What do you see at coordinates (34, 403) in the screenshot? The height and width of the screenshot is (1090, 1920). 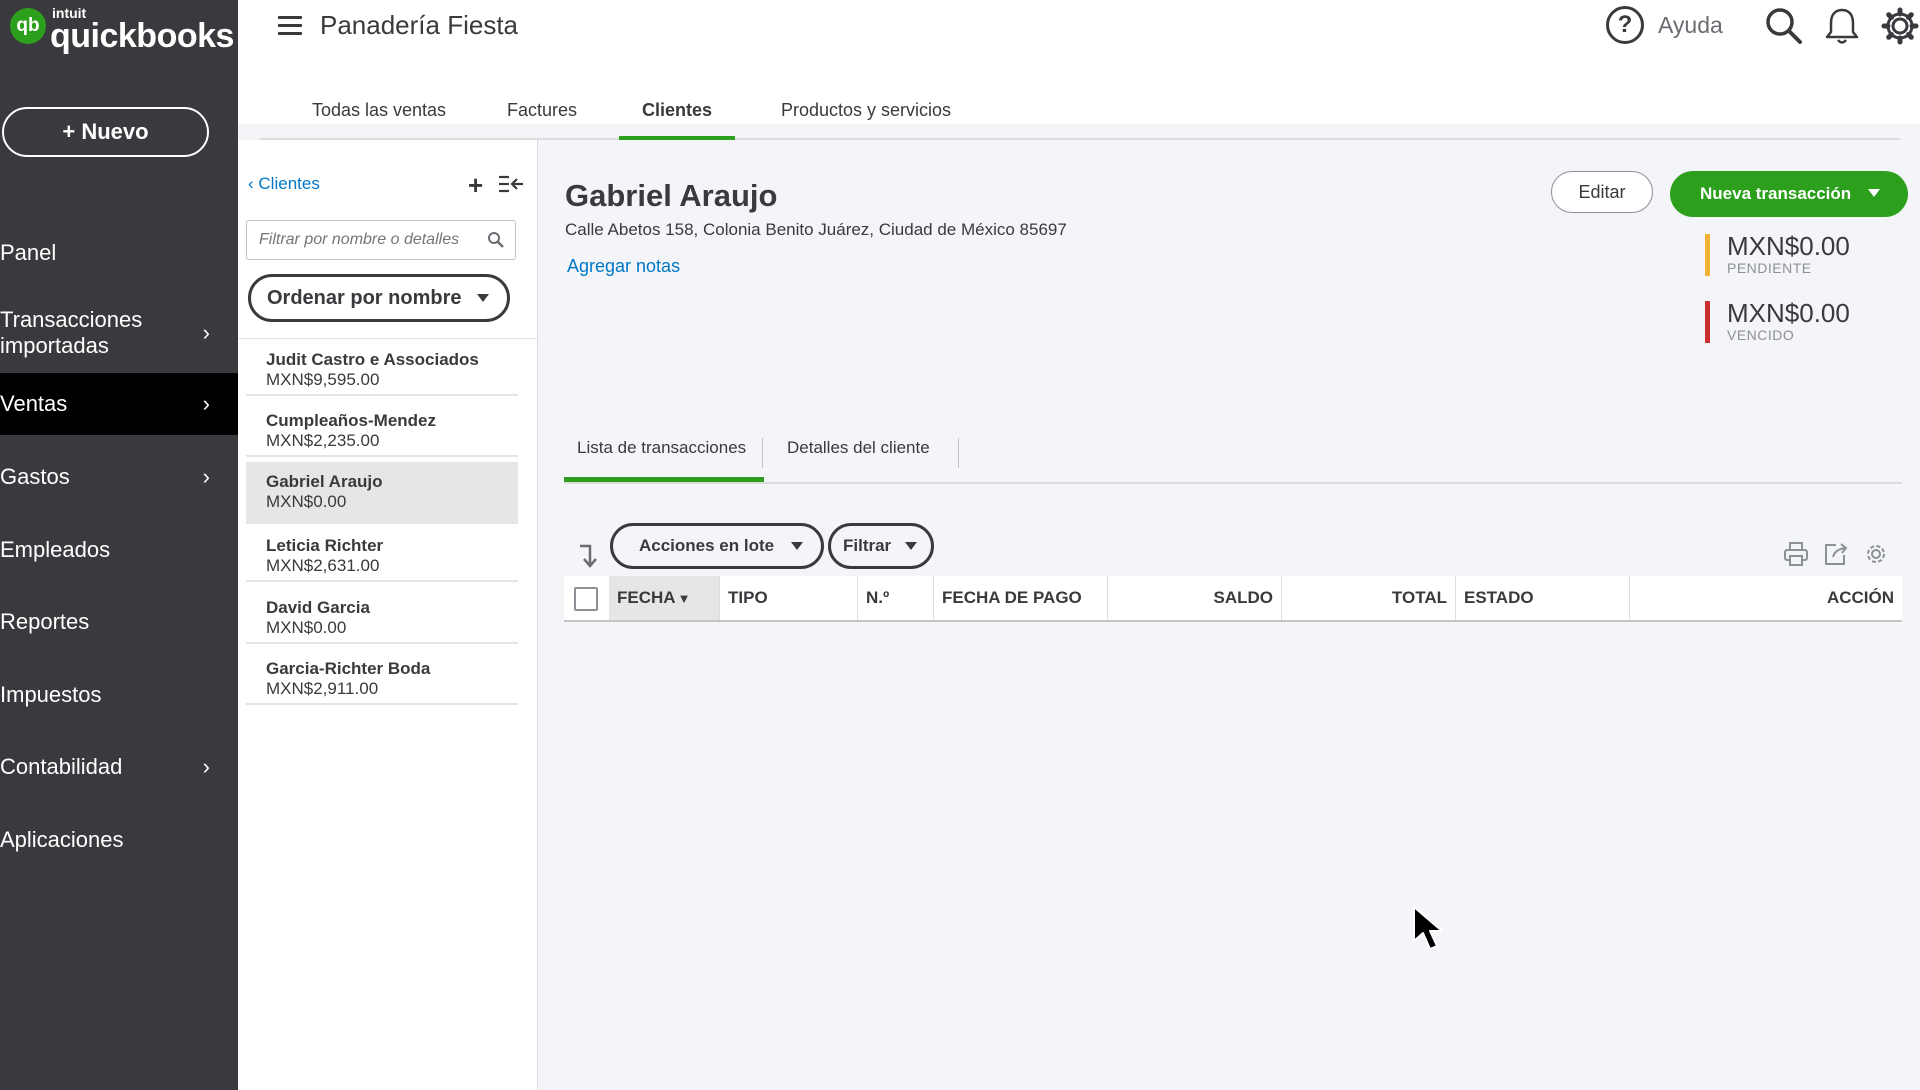 I see `sidebar-item-label: Ventas` at bounding box center [34, 403].